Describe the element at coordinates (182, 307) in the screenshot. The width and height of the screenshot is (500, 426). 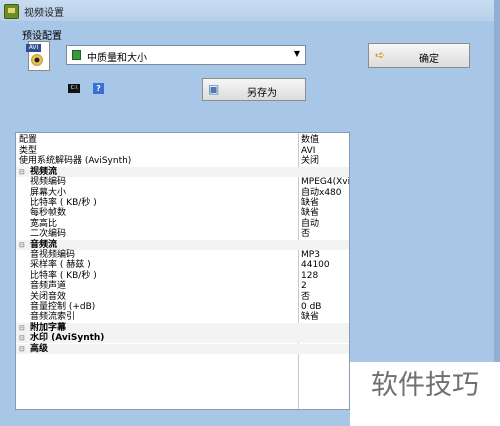
I see `property-row: 音量控制 (+dB) 0 dB` at that location.